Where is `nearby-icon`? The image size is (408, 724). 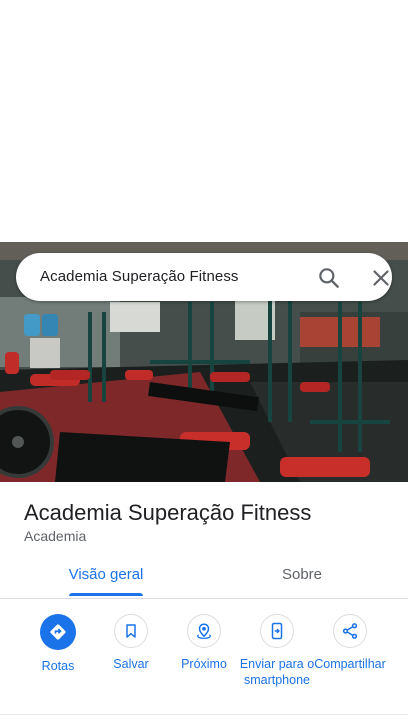 nearby-icon is located at coordinates (204, 631).